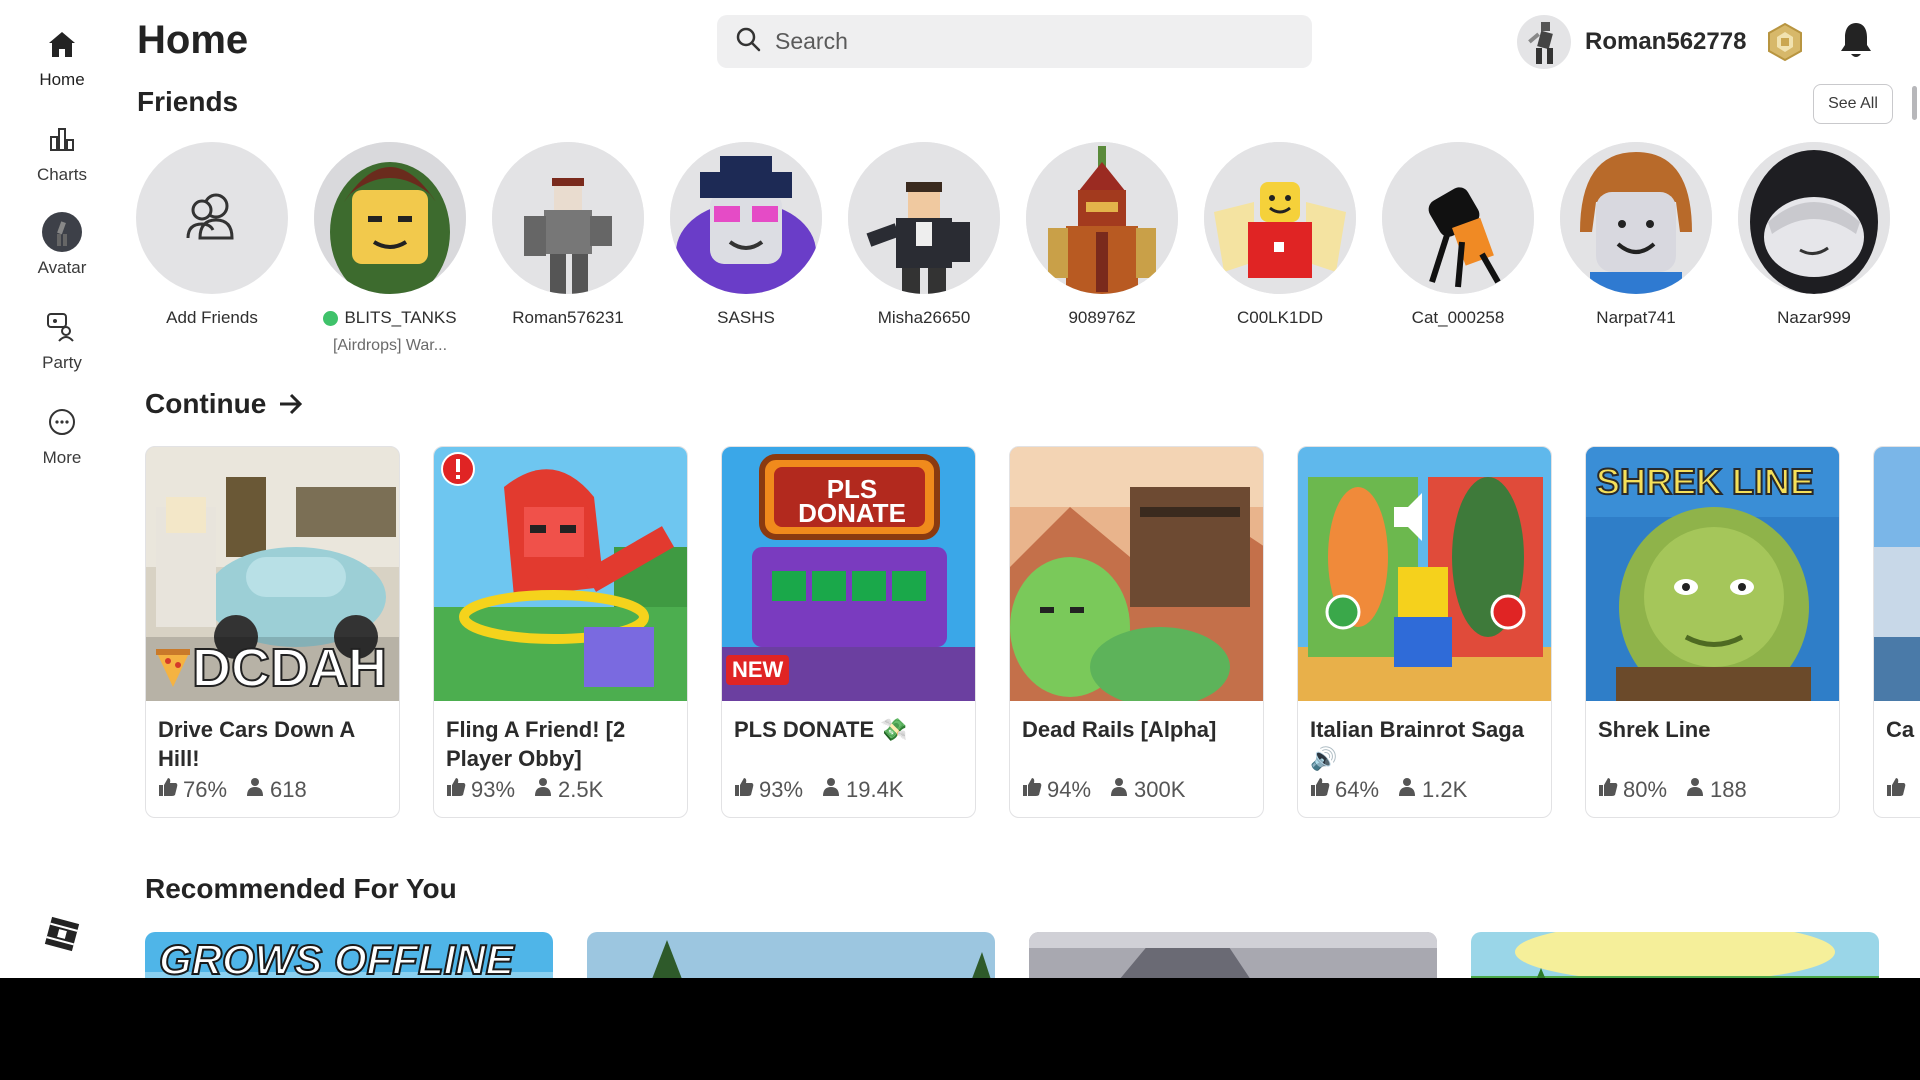 The height and width of the screenshot is (1080, 1920). I want to click on players-stat: 19.4K, so click(862, 790).